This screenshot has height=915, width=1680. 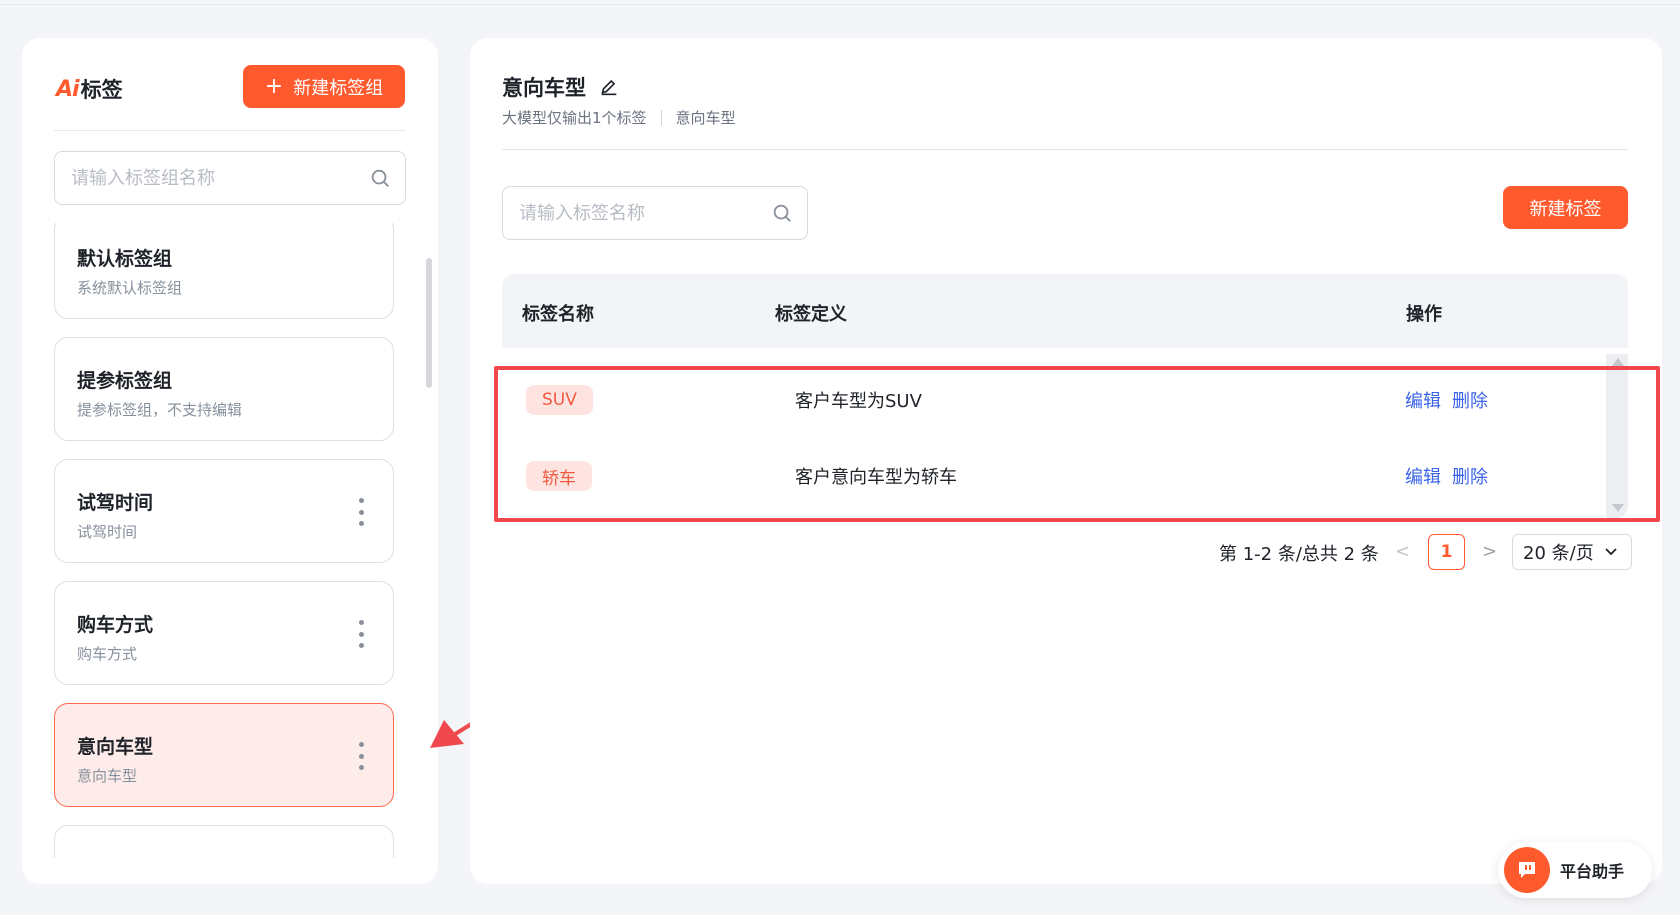 What do you see at coordinates (1618, 362) in the screenshot?
I see `scroll-up-icon` at bounding box center [1618, 362].